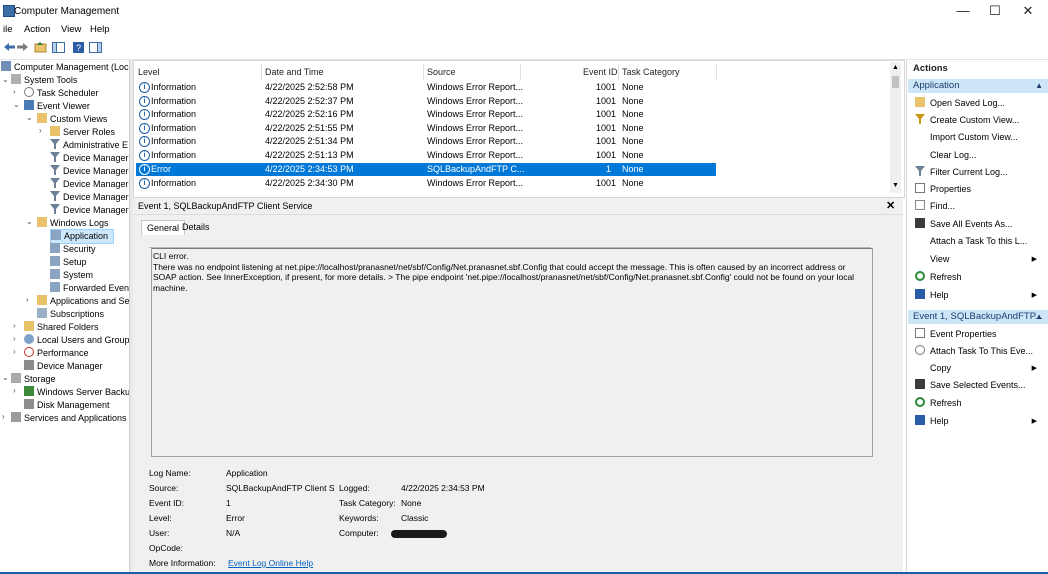 This screenshot has width=1048, height=574. I want to click on column-header-level: Level, so click(149, 72).